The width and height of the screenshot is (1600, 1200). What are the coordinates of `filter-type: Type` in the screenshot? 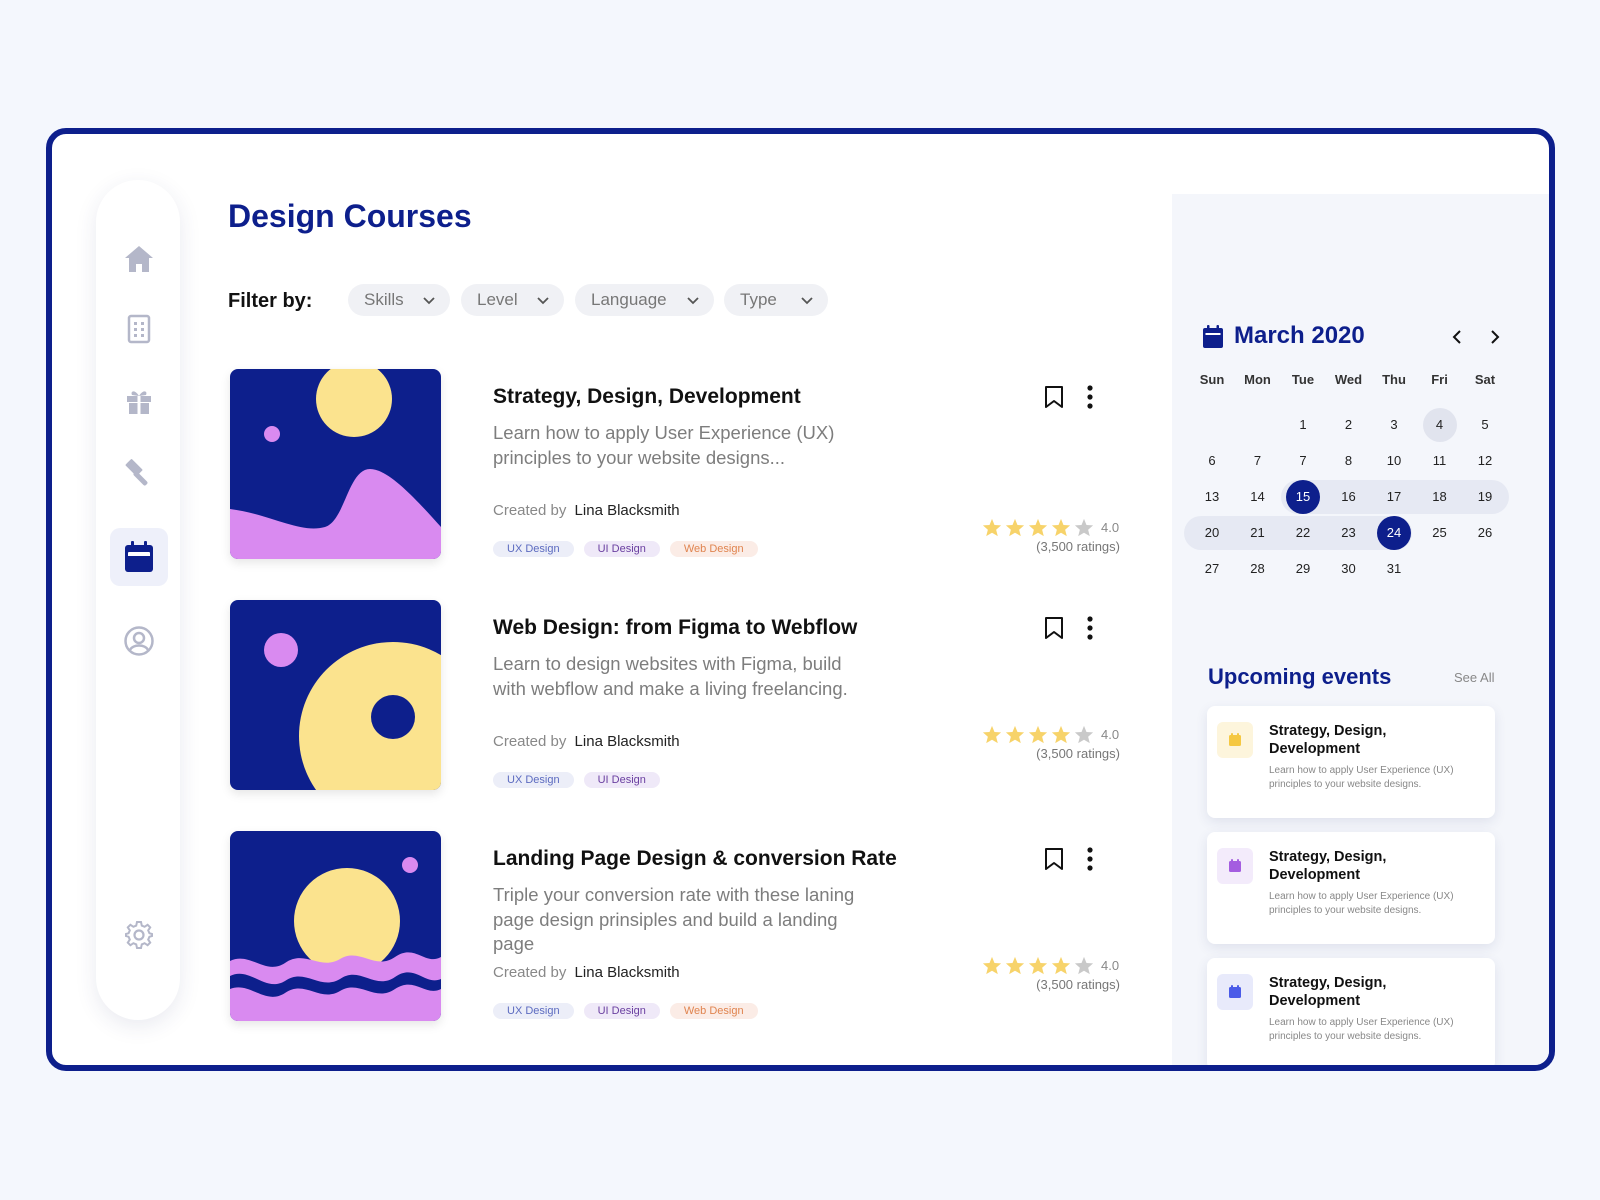 It's located at (776, 300).